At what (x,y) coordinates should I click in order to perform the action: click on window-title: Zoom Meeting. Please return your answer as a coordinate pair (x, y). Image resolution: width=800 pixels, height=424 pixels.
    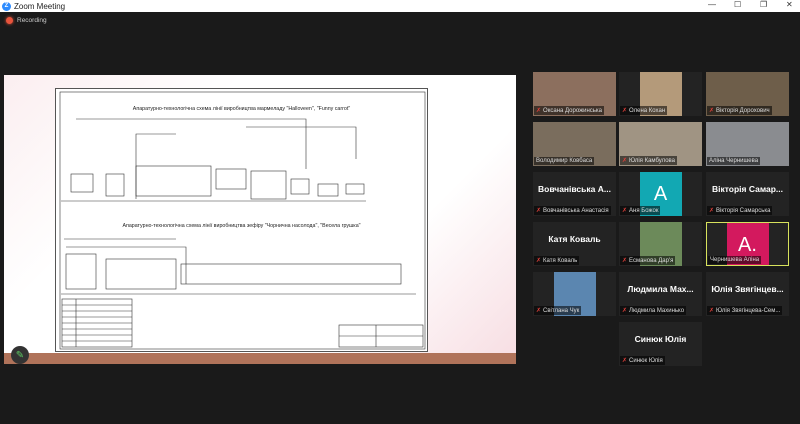
    Looking at the image, I should click on (40, 6).